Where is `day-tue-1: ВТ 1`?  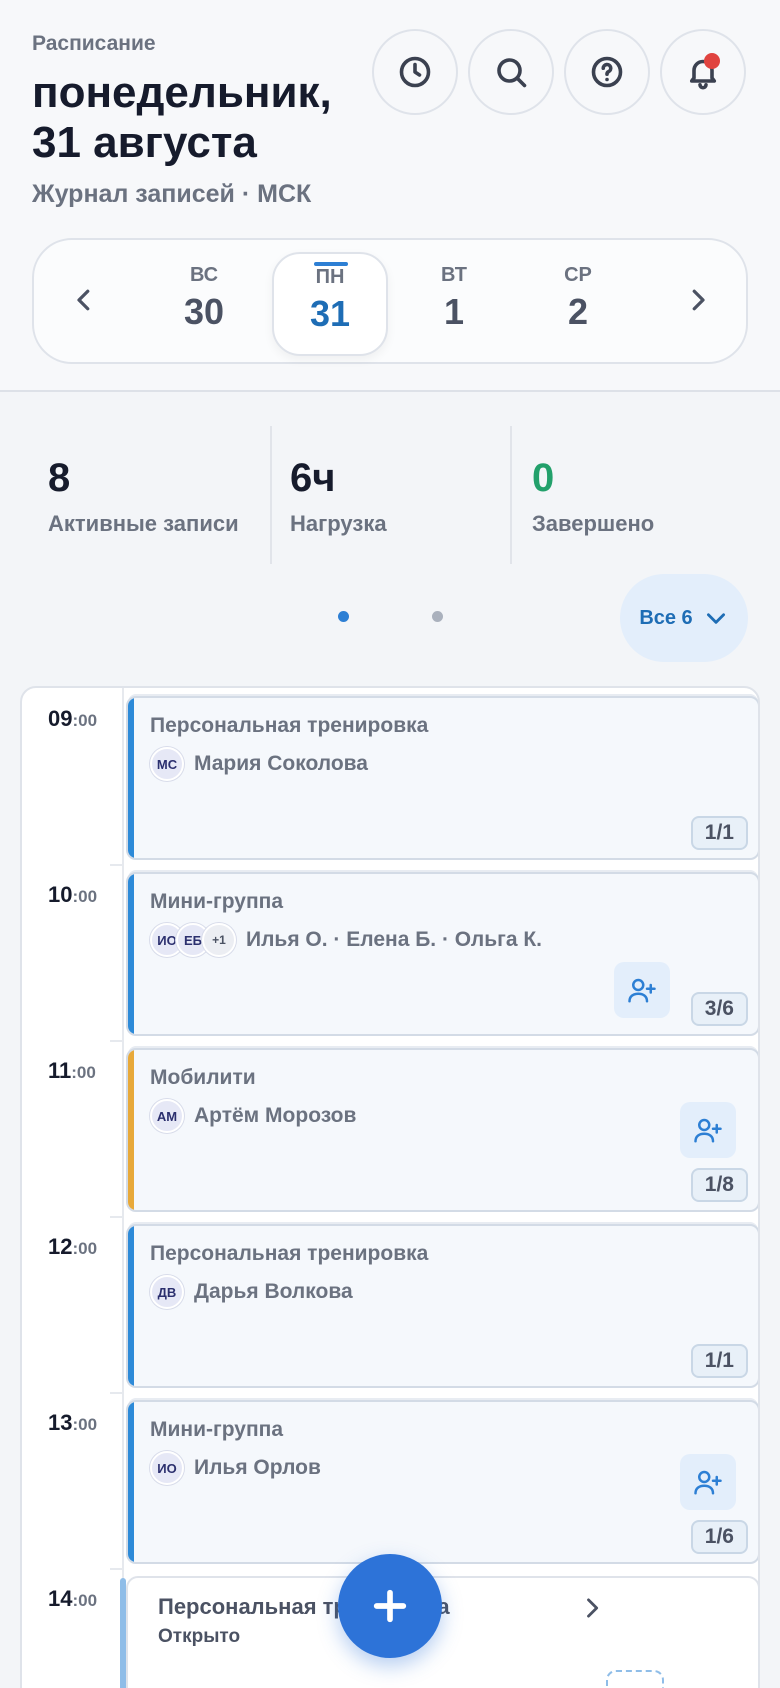 day-tue-1: ВТ 1 is located at coordinates (454, 304).